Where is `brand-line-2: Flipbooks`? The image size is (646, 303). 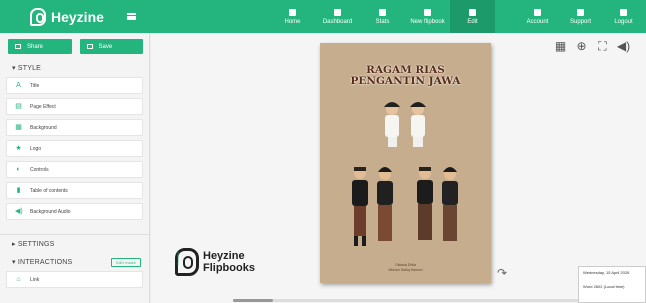 brand-line-2: Flipbooks is located at coordinates (229, 268).